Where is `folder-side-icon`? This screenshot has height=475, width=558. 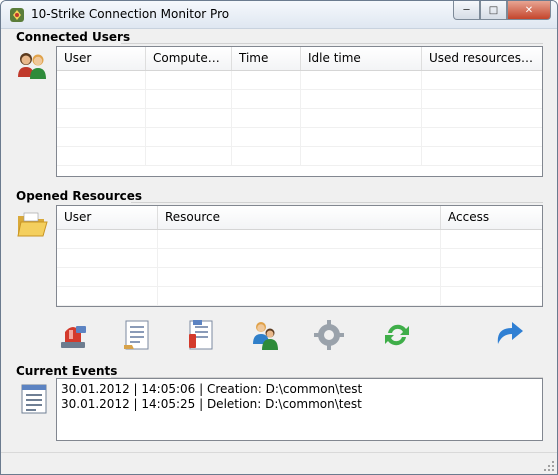
folder-side-icon is located at coordinates (32, 224).